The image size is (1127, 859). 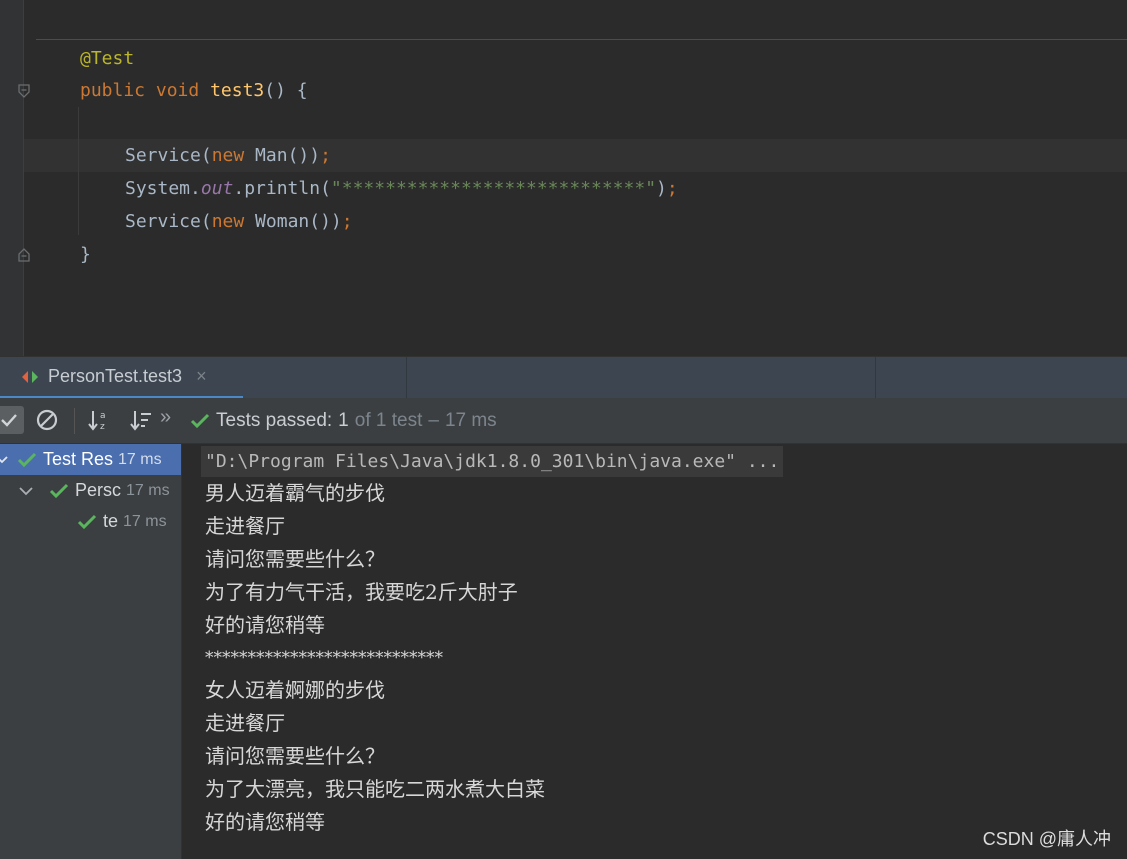 I want to click on sort-alphabetically-button: a z, so click(x=99, y=420).